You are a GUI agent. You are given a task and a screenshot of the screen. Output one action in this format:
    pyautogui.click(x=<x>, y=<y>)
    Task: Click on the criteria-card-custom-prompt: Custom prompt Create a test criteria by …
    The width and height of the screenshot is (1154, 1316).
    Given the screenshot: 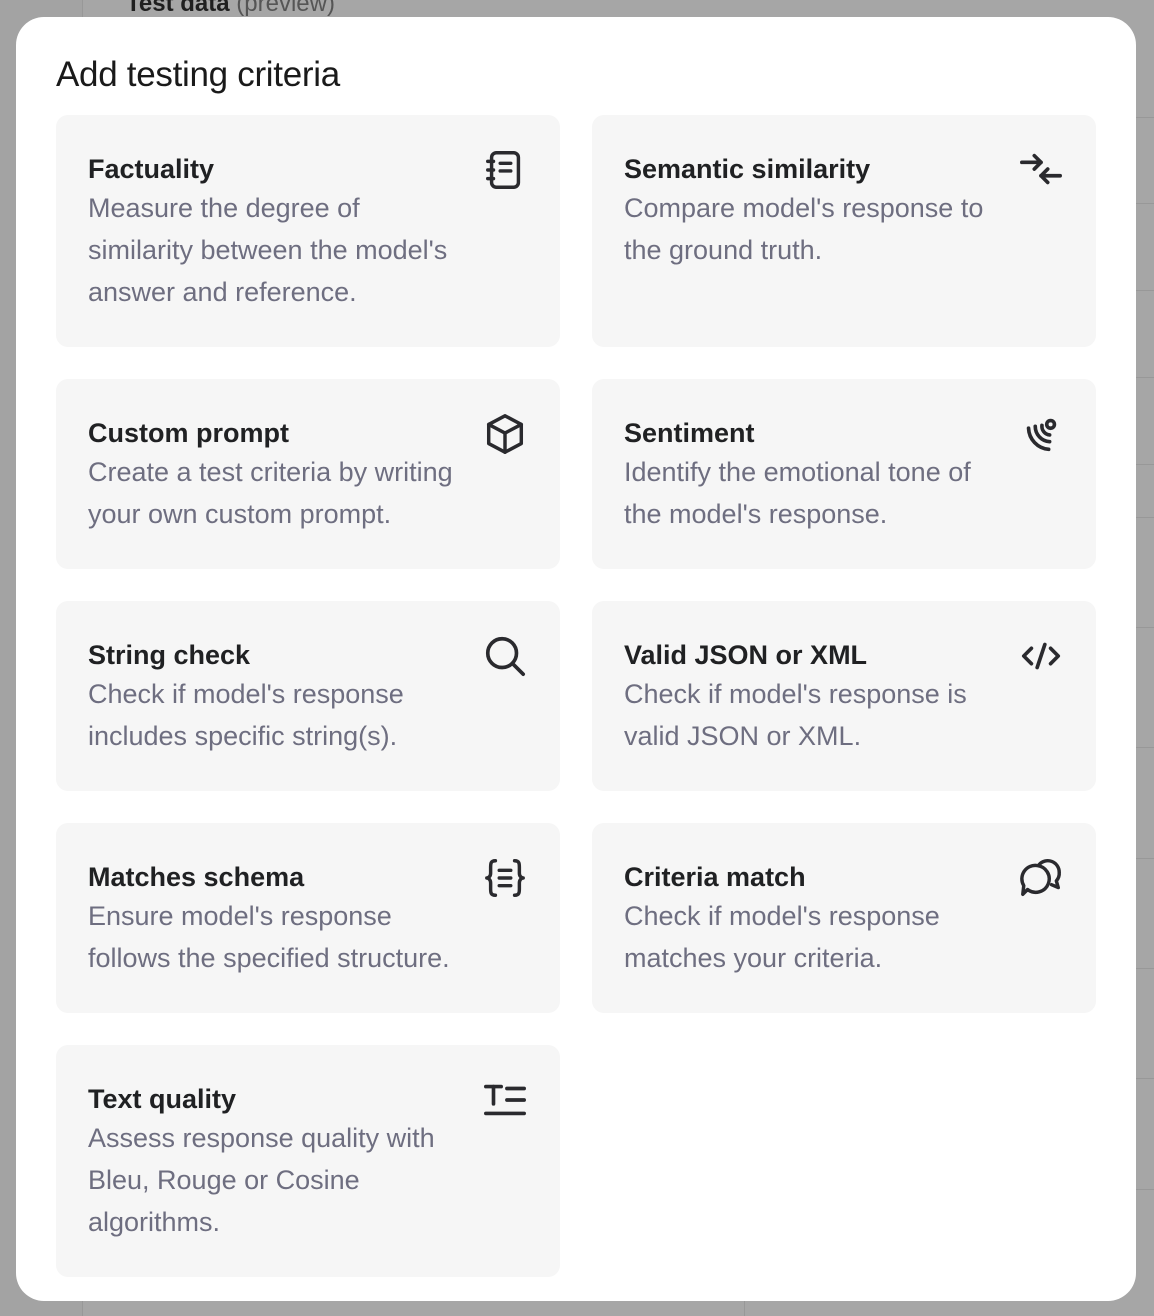 What is the action you would take?
    pyautogui.click(x=308, y=474)
    